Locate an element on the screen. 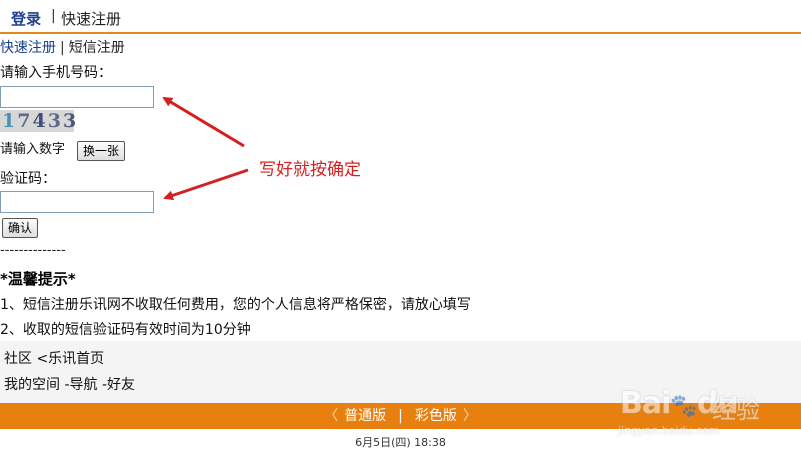 The image size is (801, 458). annotation-label: 写好就按确定 is located at coordinates (310, 170).